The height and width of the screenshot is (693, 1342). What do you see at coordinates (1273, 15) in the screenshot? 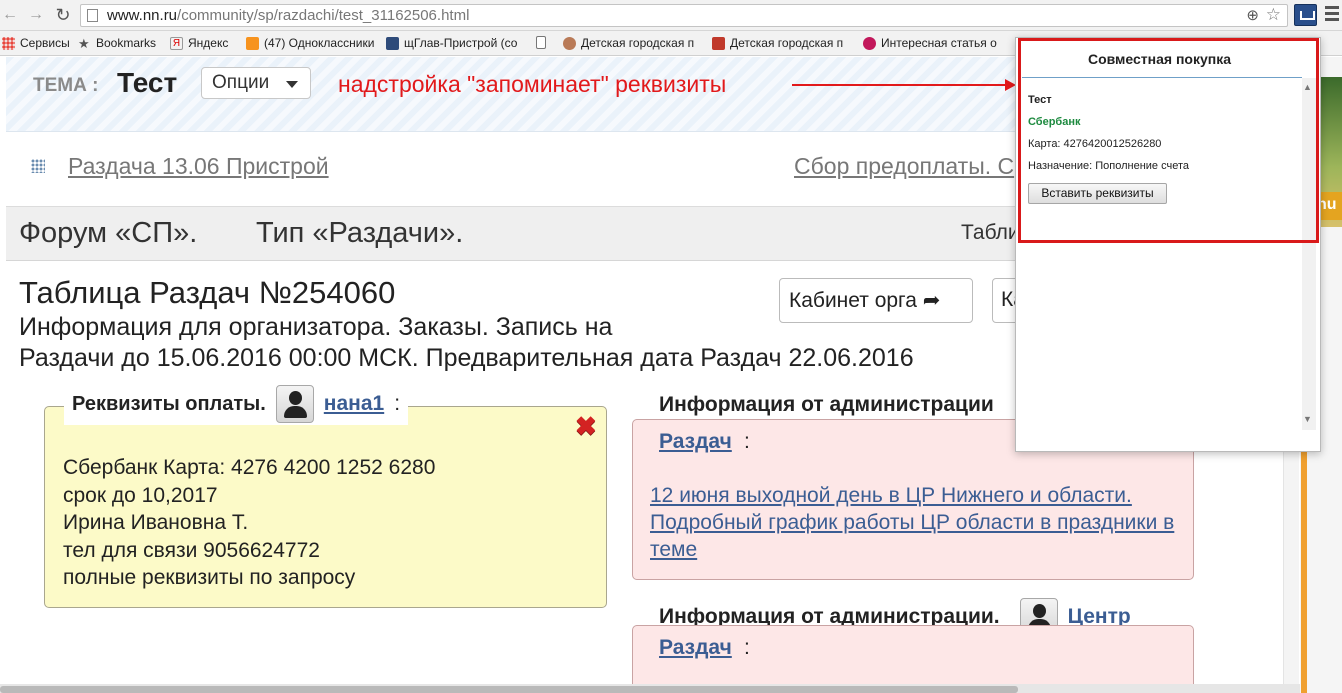
I see `bookmark-star-icon: ☆` at bounding box center [1273, 15].